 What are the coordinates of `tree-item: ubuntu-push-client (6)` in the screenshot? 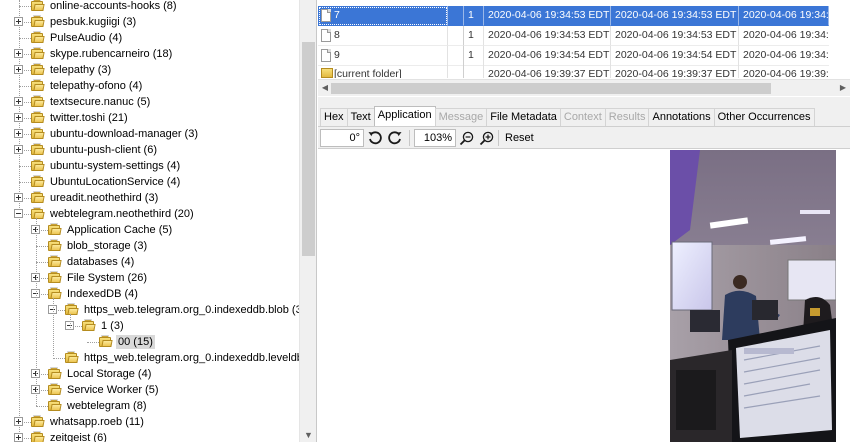 It's located at (149, 150).